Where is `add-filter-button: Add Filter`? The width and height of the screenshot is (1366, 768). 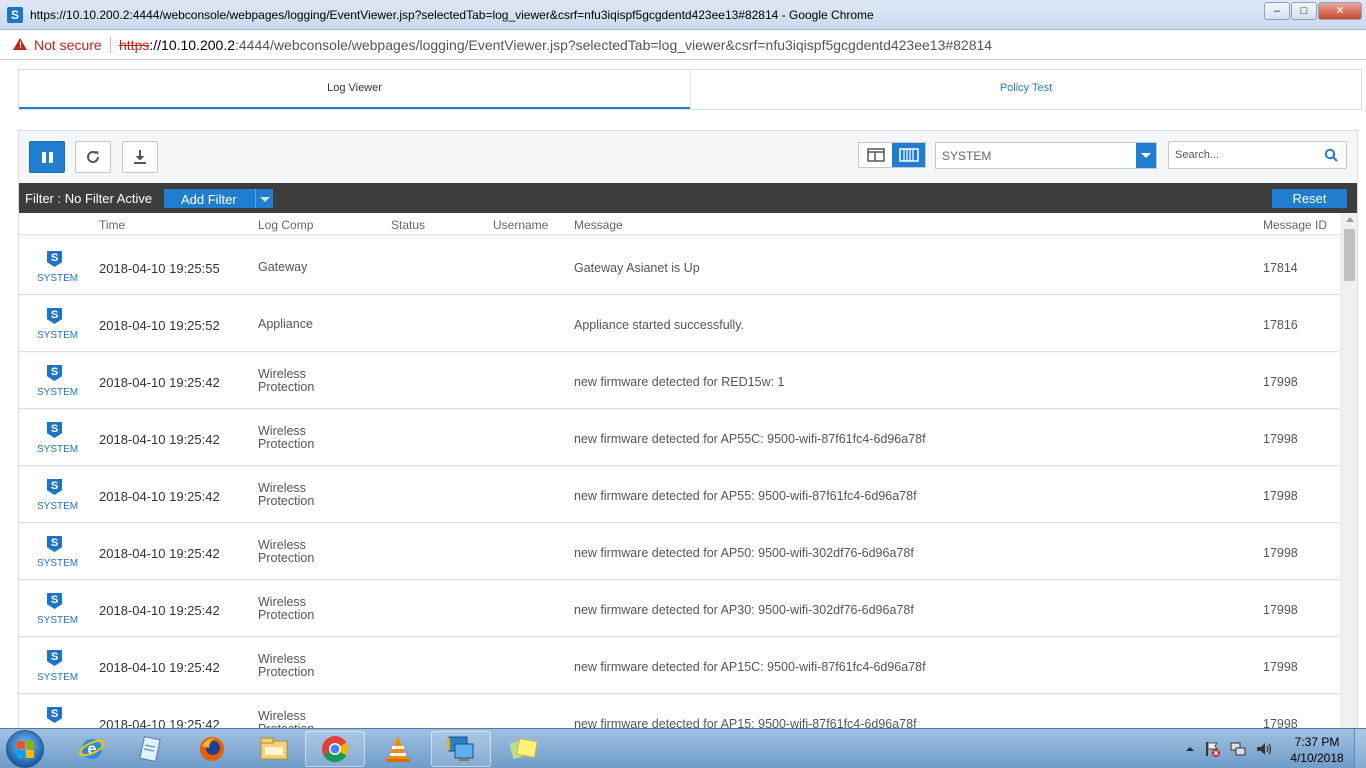 add-filter-button: Add Filter is located at coordinates (218, 198).